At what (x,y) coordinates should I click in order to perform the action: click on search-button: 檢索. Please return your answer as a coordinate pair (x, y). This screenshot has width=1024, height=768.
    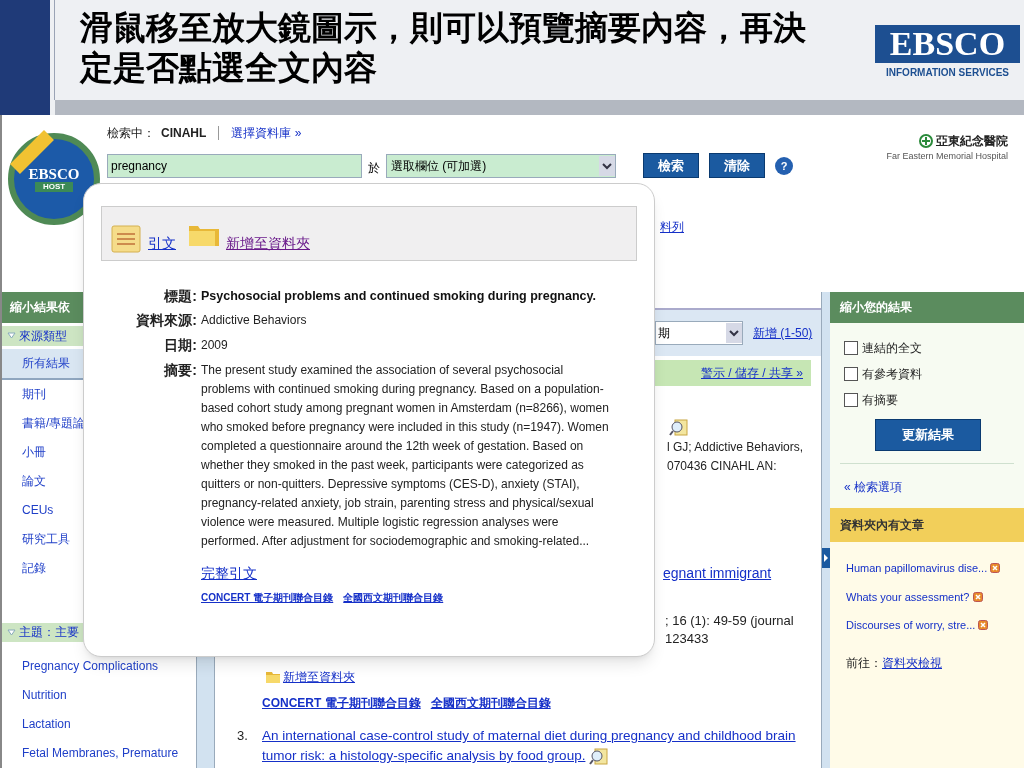
    Looking at the image, I should click on (671, 165).